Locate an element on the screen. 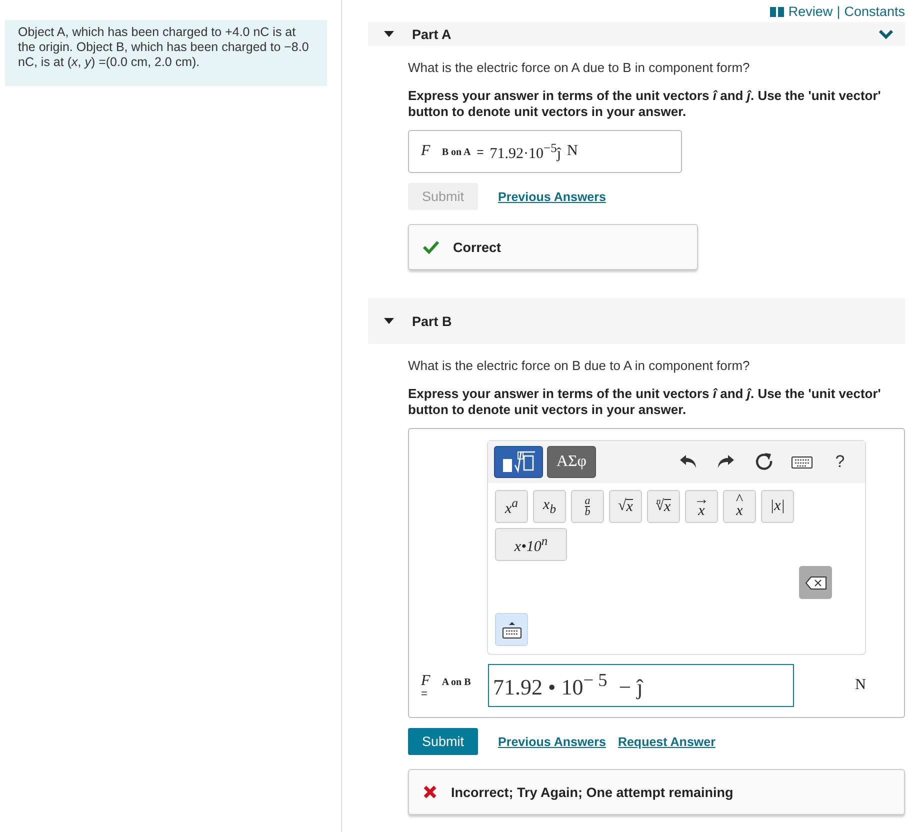 Image resolution: width=921 pixels, height=832 pixels. palette-button: ^ x is located at coordinates (739, 506).